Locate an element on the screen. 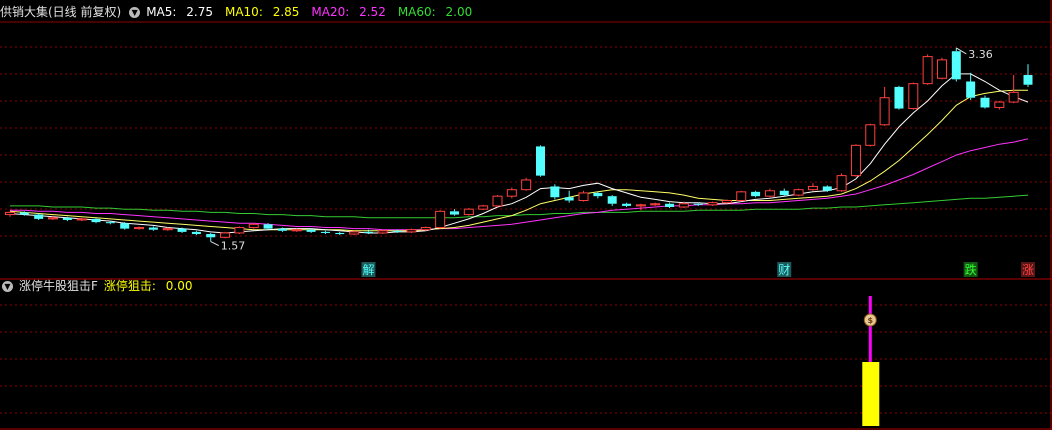 The image size is (1052, 430). sub-chart-header: ▼ 涨停牛股狙击F 涨停狙击: 0.00 is located at coordinates (102, 286).